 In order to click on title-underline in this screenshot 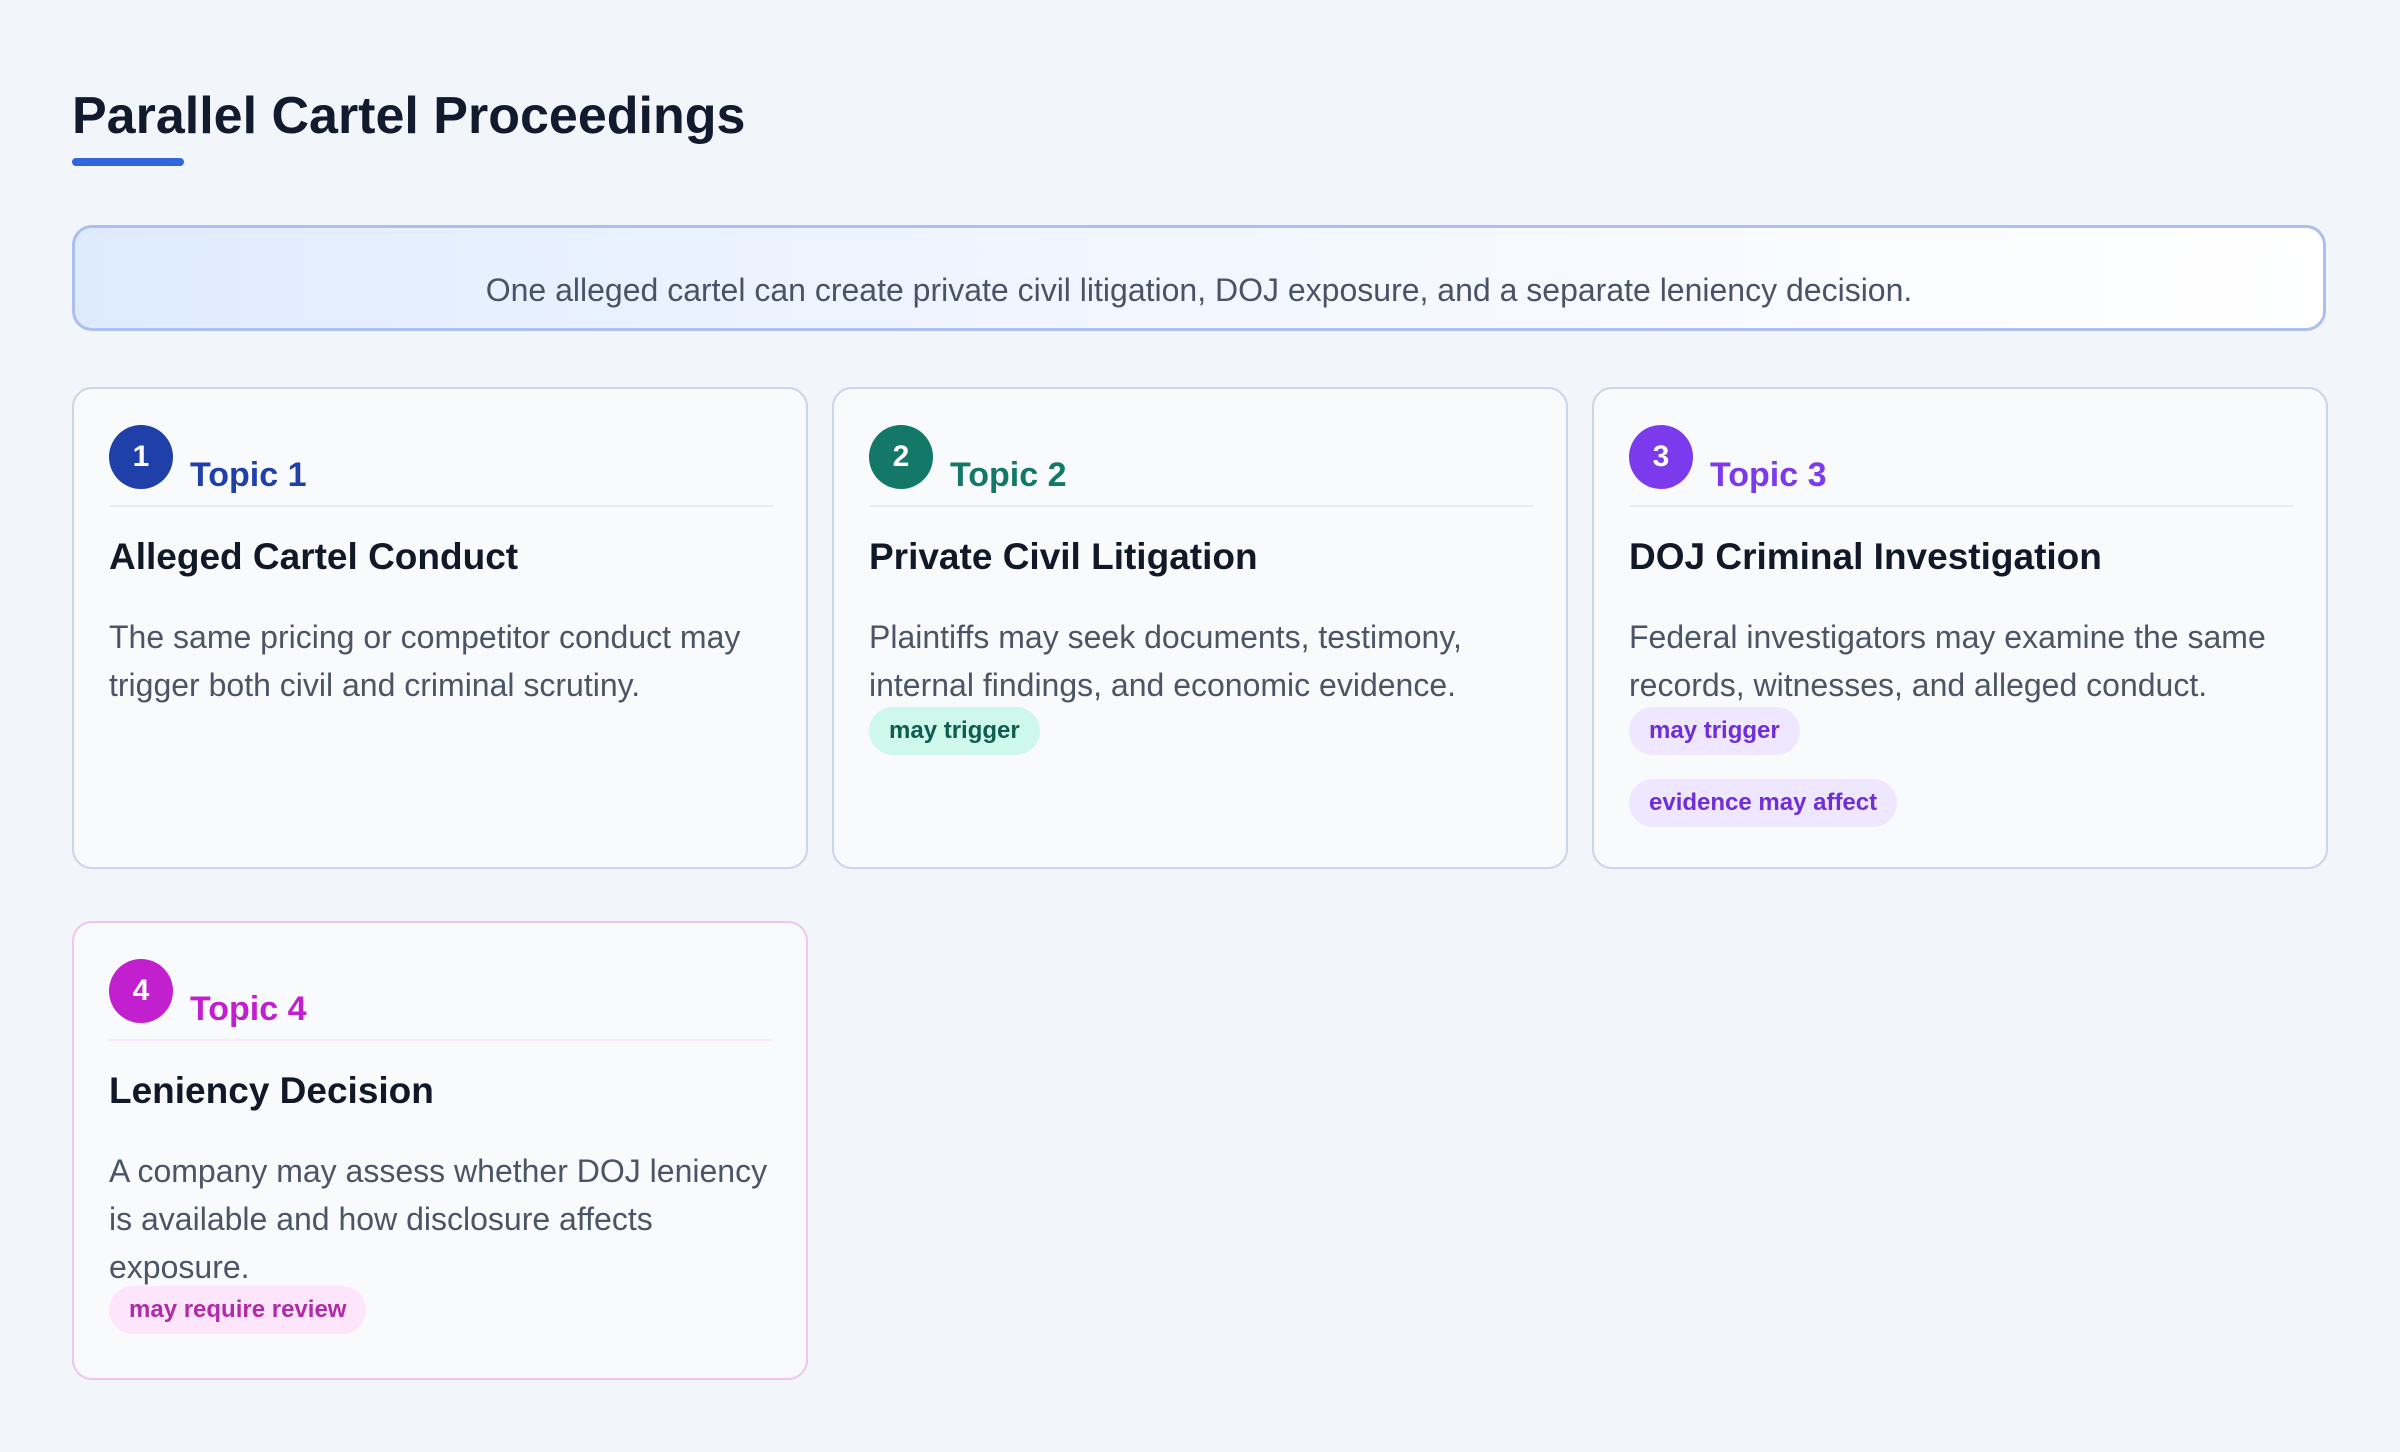, I will do `click(128, 162)`.